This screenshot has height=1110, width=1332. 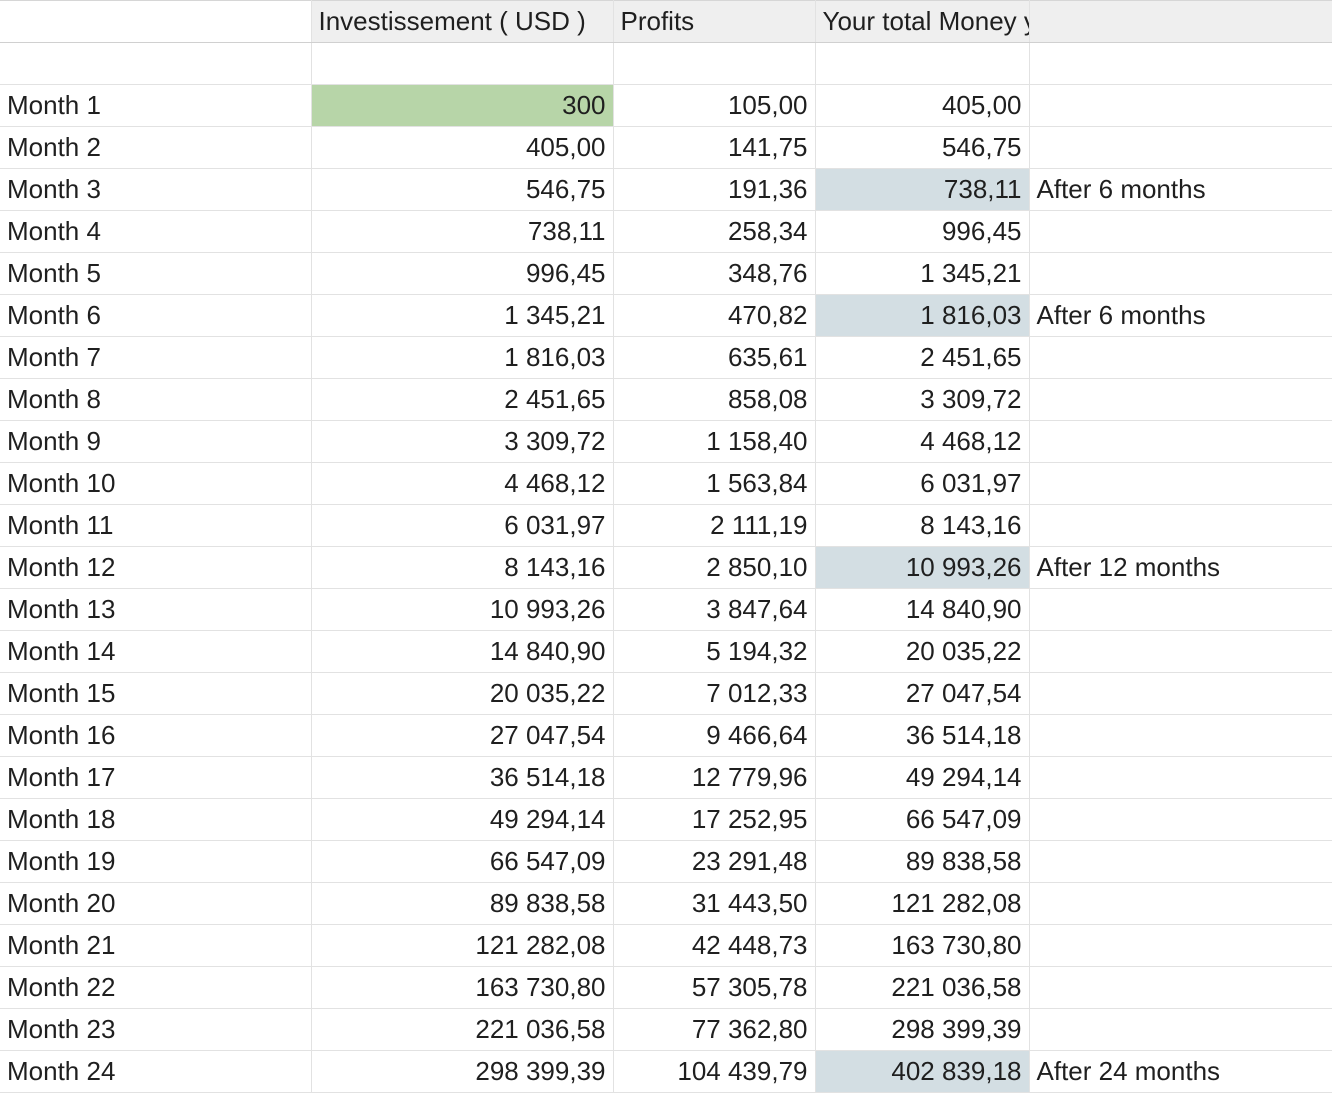 What do you see at coordinates (714, 777) in the screenshot?
I see `profits-cell: 12 779,96` at bounding box center [714, 777].